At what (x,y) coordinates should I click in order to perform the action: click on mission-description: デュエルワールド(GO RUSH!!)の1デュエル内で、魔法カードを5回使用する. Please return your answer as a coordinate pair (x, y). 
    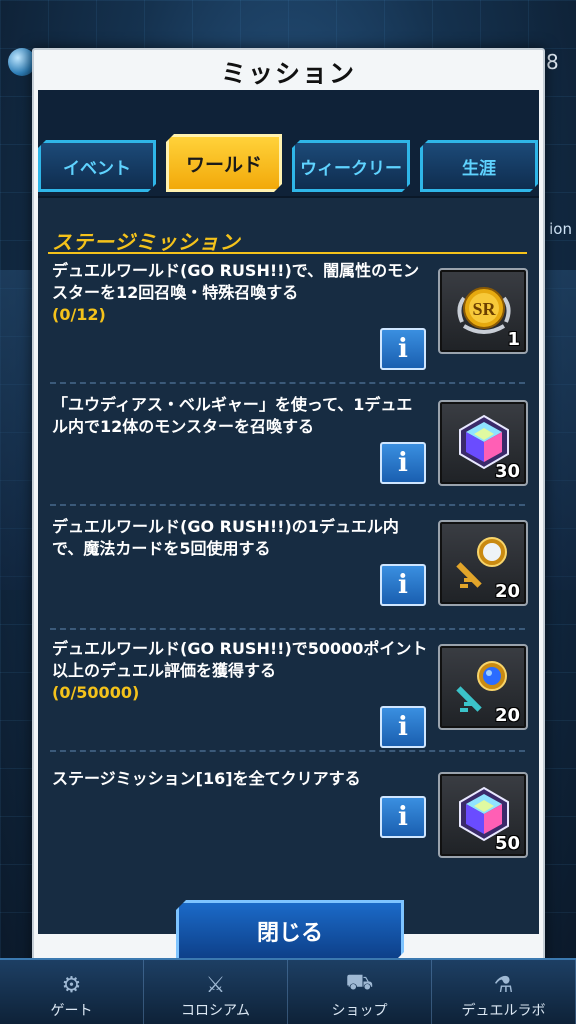
    Looking at the image, I should click on (225, 537).